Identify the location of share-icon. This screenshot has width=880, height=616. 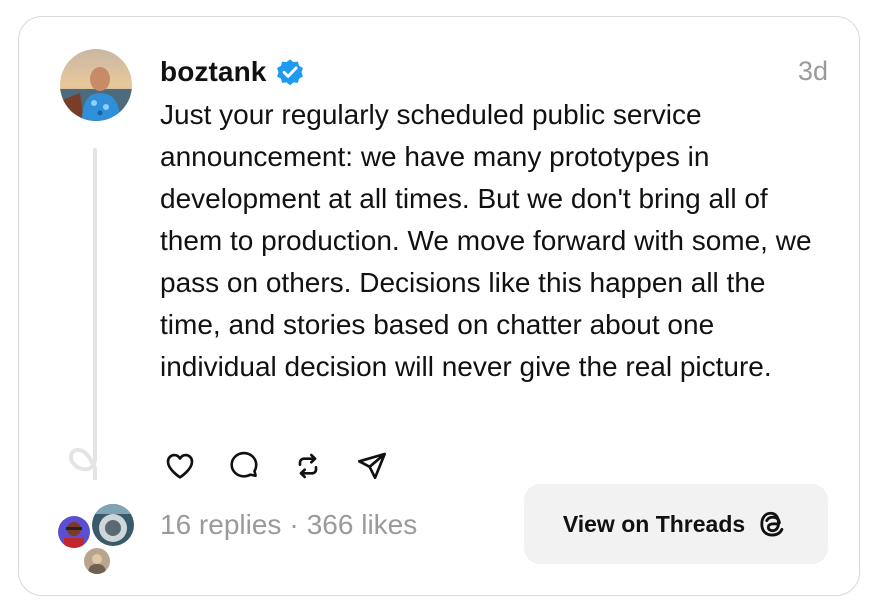
(372, 468).